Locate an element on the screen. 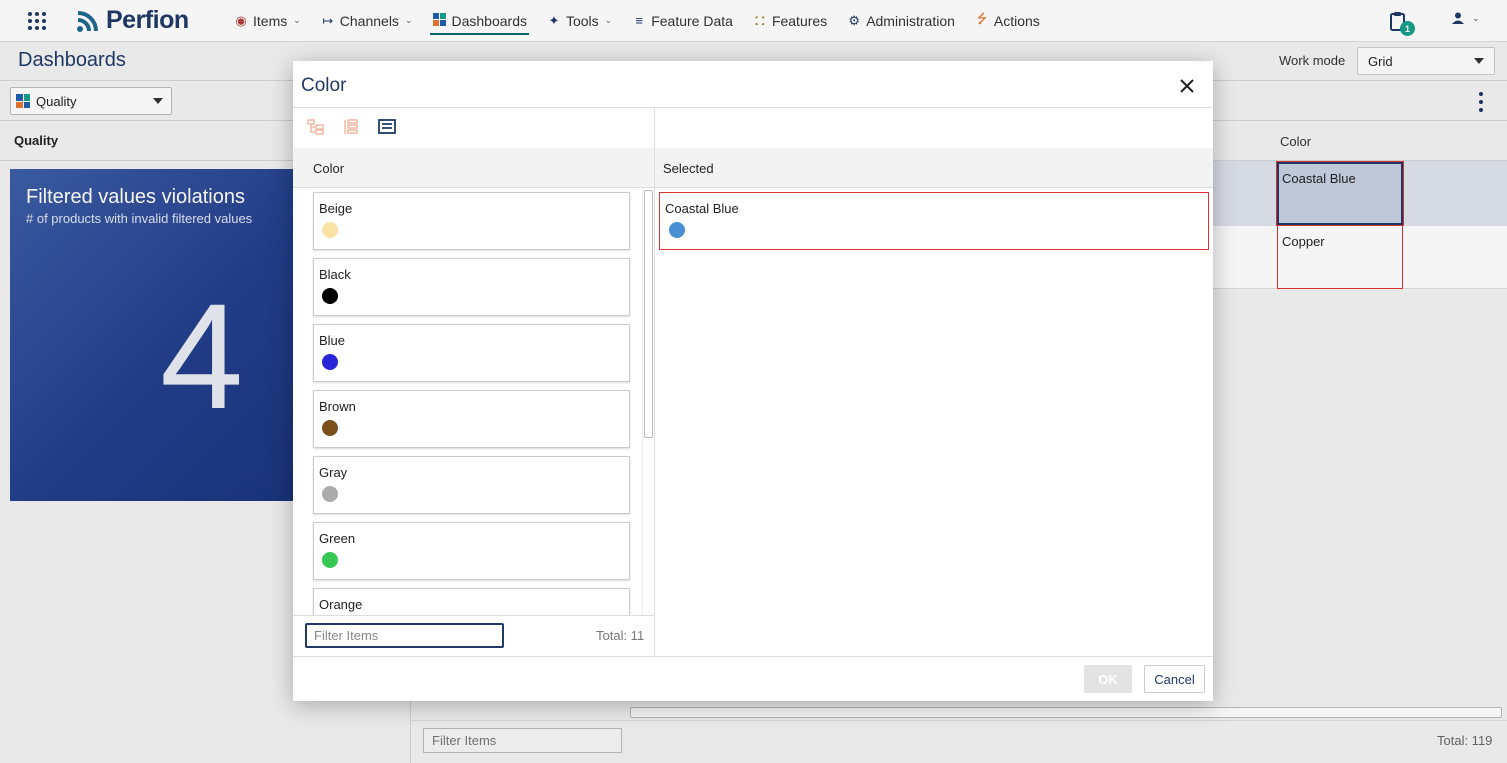  close-button is located at coordinates (1187, 86).